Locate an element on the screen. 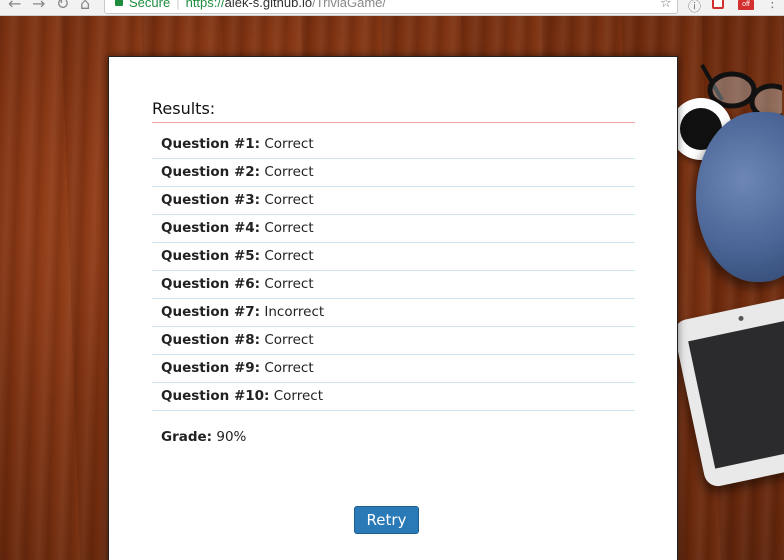 This screenshot has width=784, height=560. extension-icon is located at coordinates (718, 4).